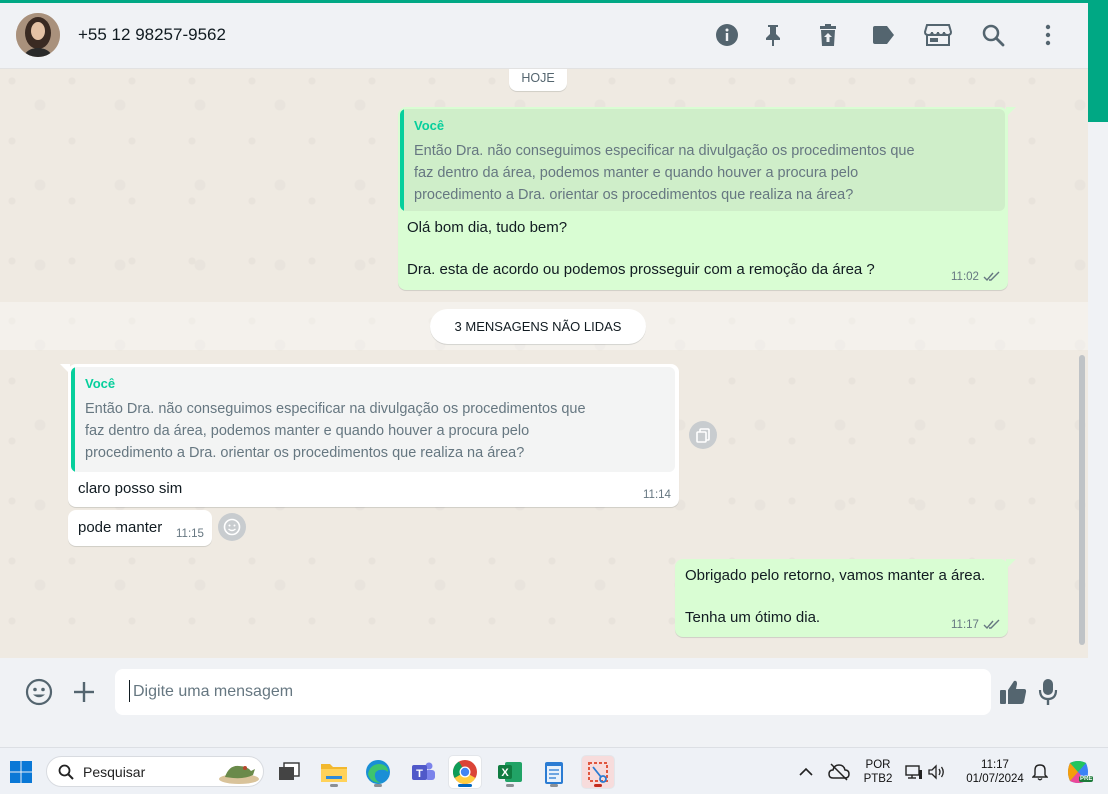  I want to click on message-time: 11:15, so click(190, 534).